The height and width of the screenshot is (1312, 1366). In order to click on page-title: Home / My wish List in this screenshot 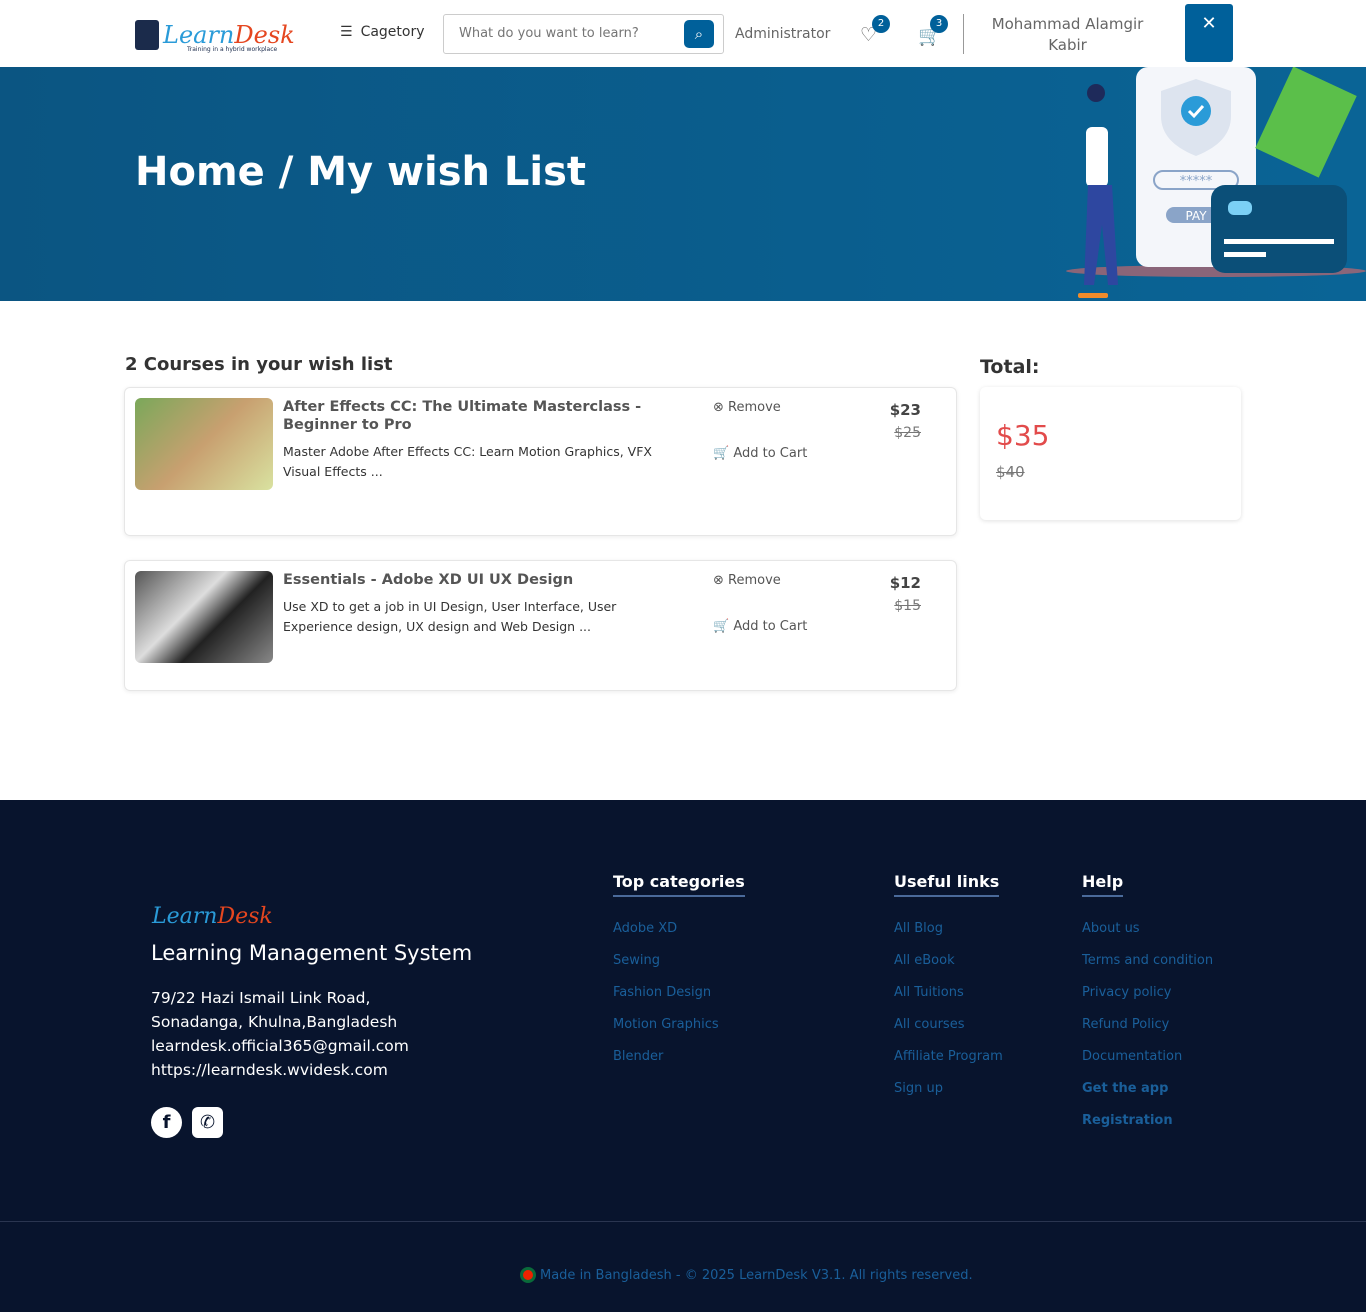, I will do `click(361, 172)`.